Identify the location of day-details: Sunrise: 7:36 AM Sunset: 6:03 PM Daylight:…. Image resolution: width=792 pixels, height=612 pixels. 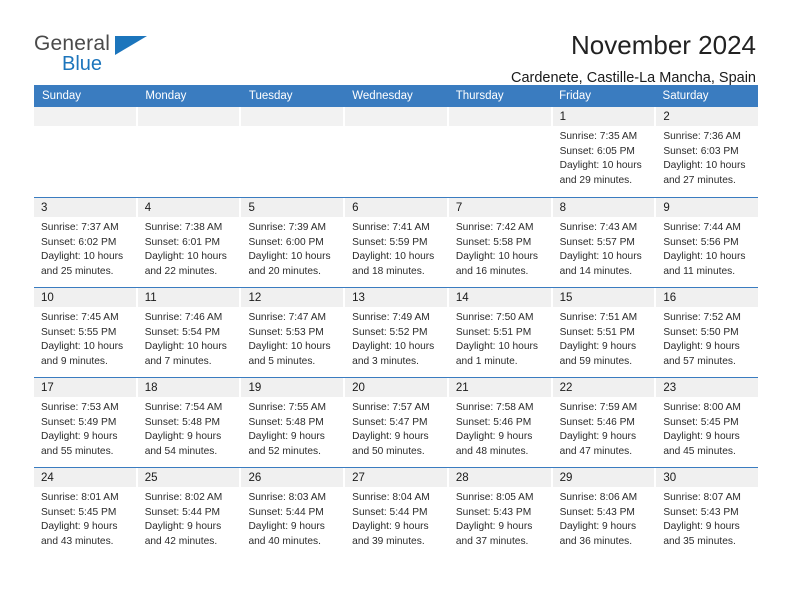
(707, 157).